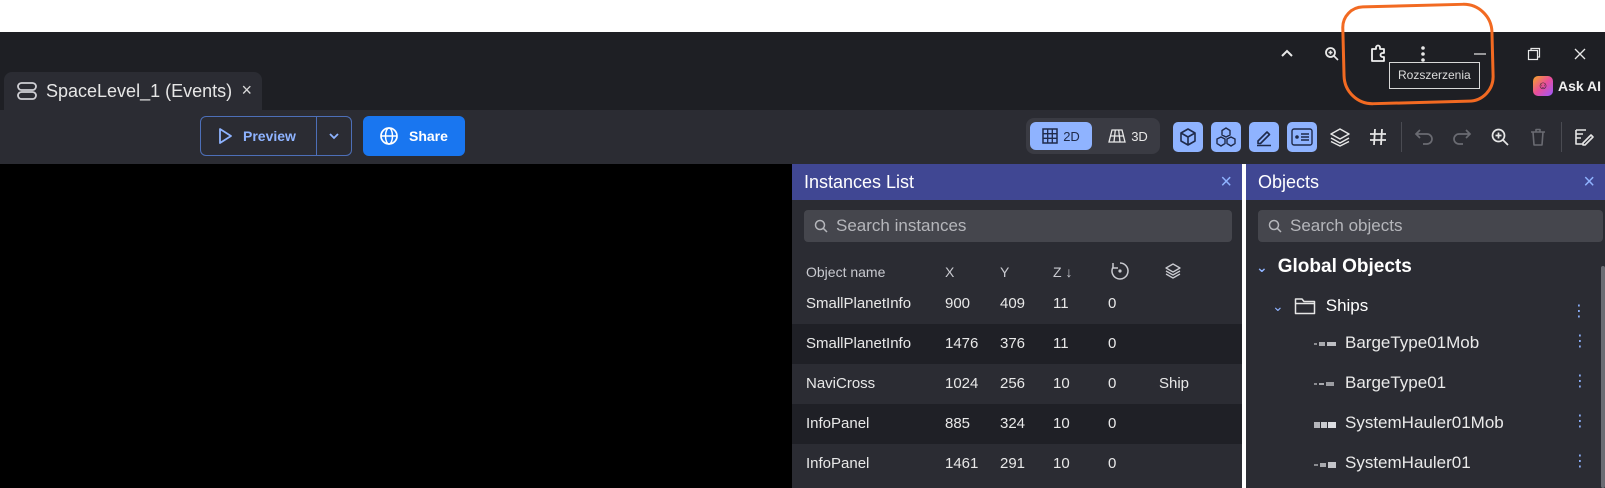 The width and height of the screenshot is (1605, 488). I want to click on properties-edit-icon, so click(1264, 137).